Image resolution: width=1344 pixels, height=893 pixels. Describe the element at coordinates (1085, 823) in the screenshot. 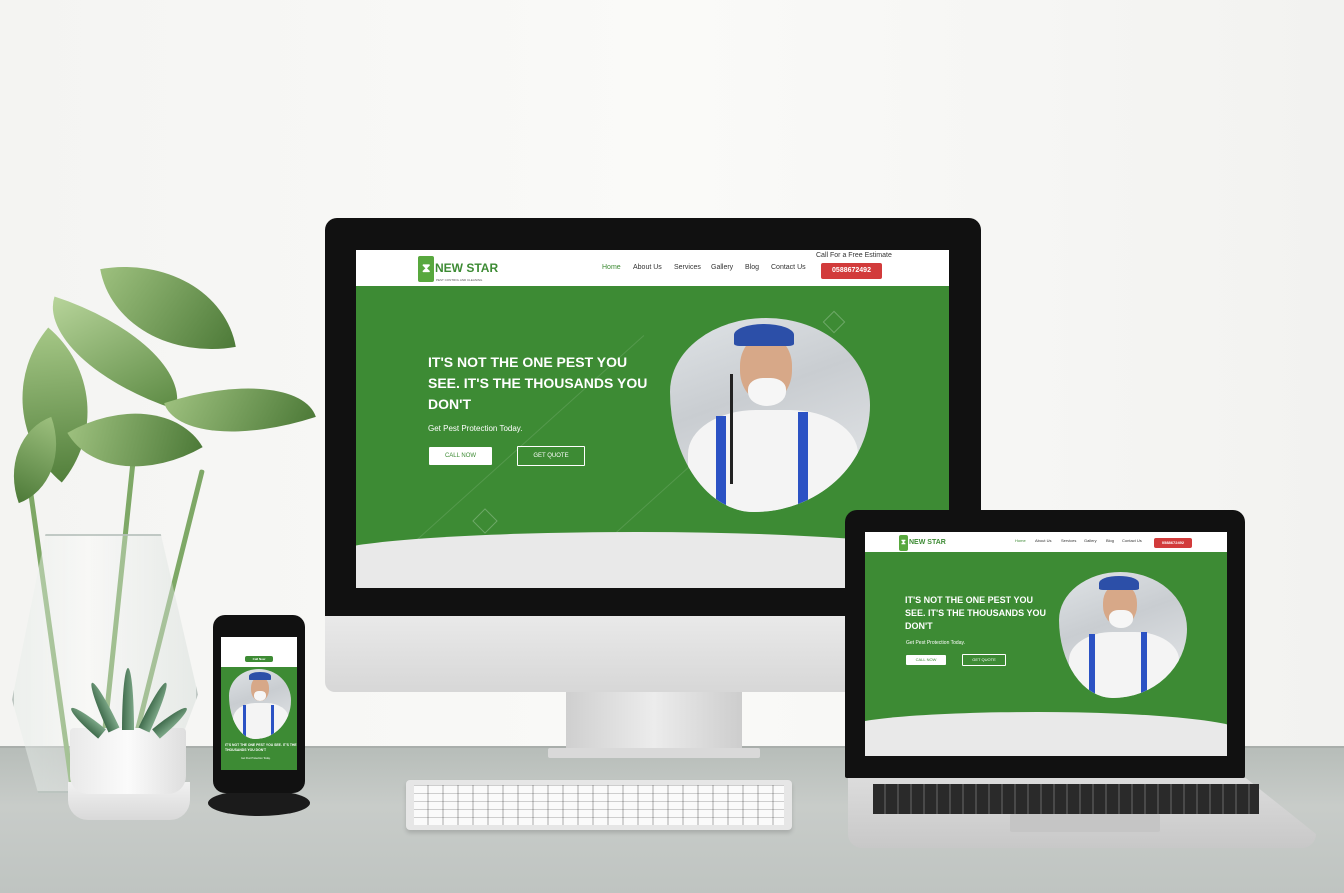

I see `laptop-trackpad` at that location.